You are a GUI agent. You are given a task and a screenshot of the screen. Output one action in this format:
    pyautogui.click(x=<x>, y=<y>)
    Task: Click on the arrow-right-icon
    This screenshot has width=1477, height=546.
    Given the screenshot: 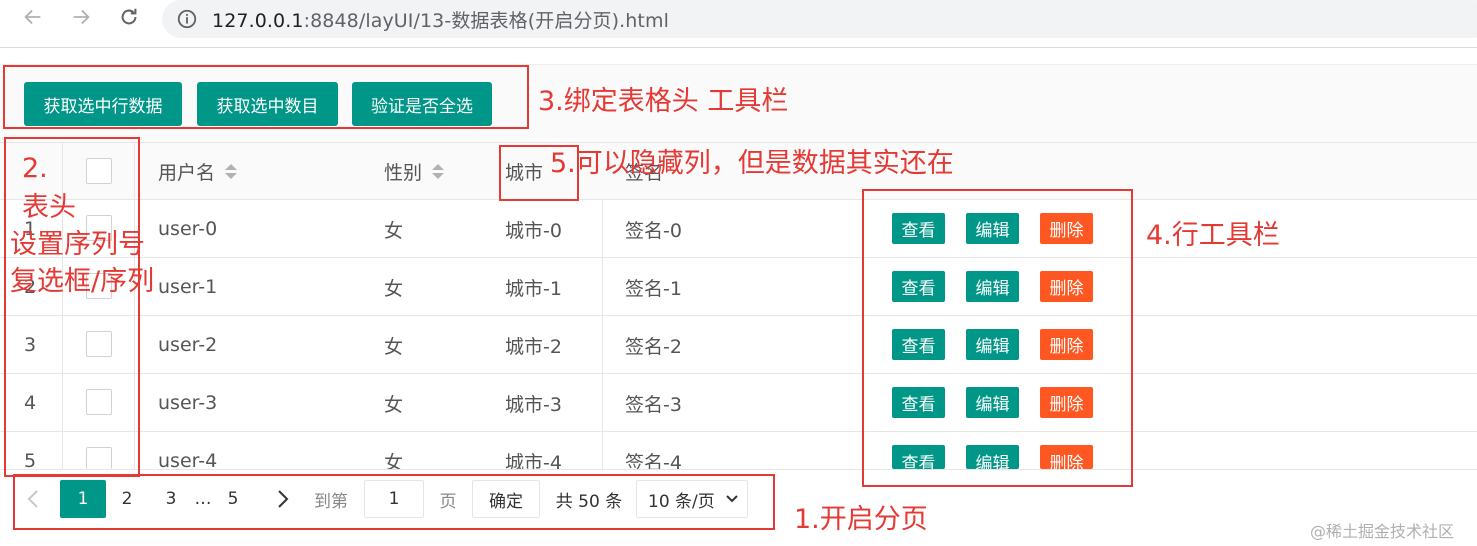 What is the action you would take?
    pyautogui.click(x=81, y=17)
    